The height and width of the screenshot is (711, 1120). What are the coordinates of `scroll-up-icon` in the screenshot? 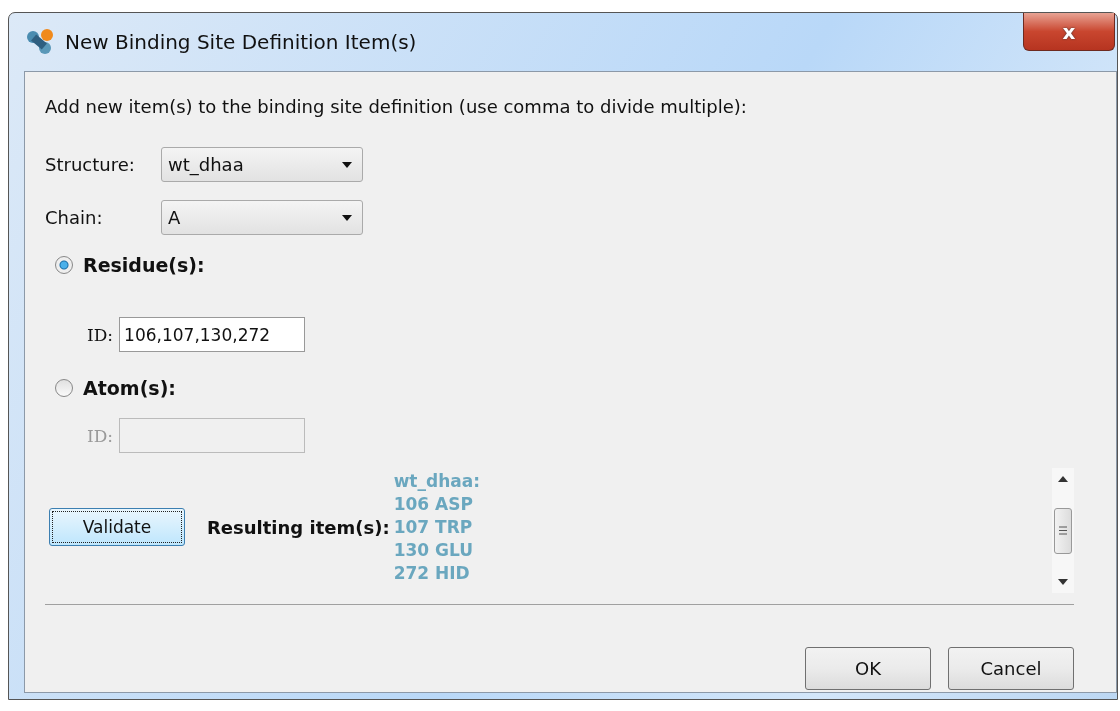 It's located at (1063, 479).